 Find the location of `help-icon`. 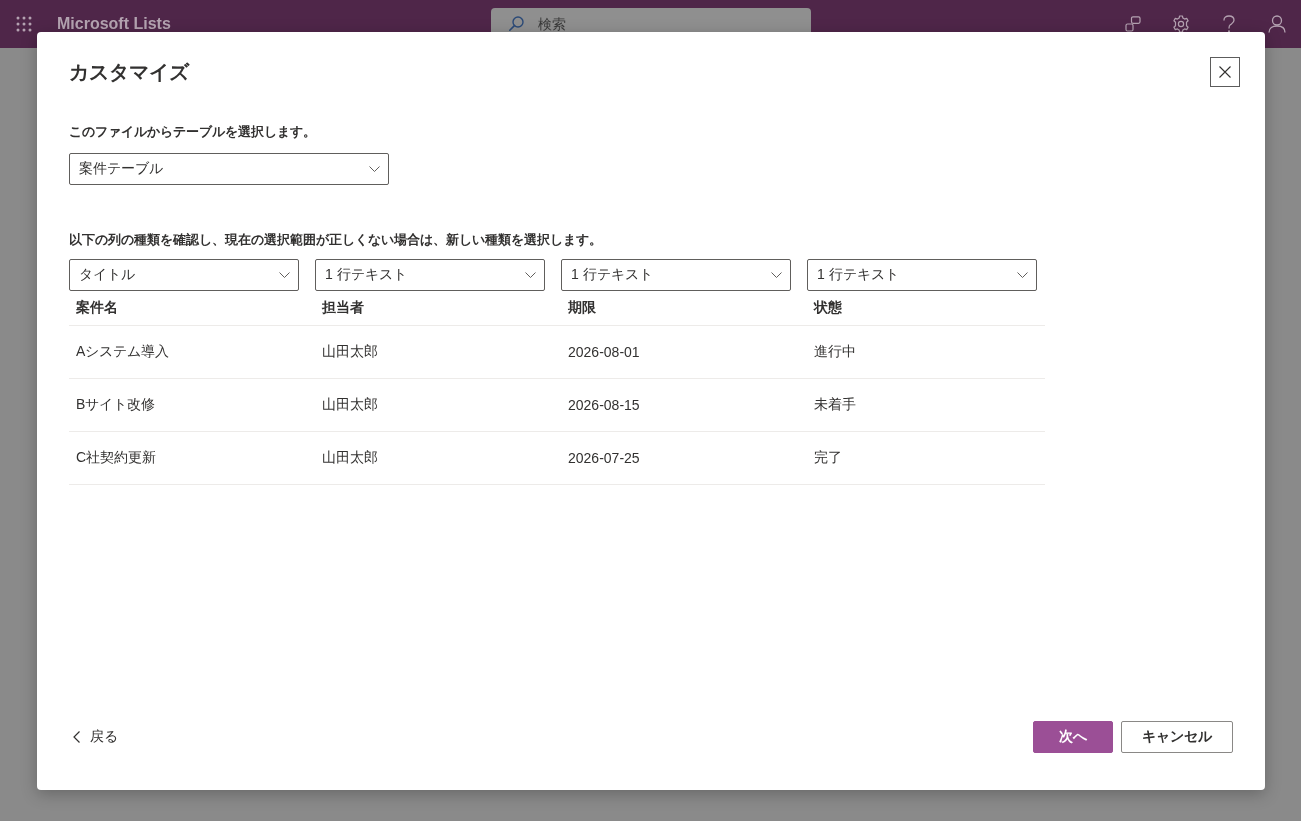

help-icon is located at coordinates (1229, 24).